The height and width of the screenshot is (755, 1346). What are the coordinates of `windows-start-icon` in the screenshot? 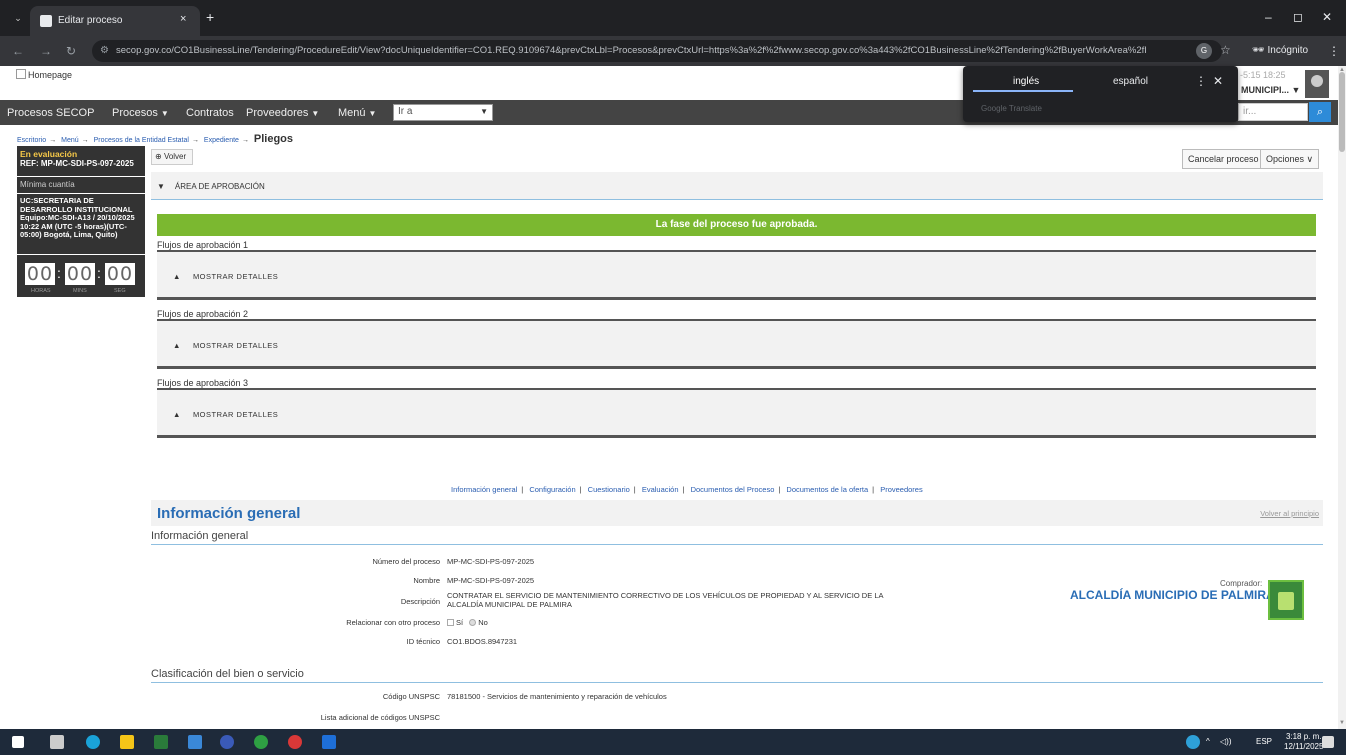 It's located at (18, 742).